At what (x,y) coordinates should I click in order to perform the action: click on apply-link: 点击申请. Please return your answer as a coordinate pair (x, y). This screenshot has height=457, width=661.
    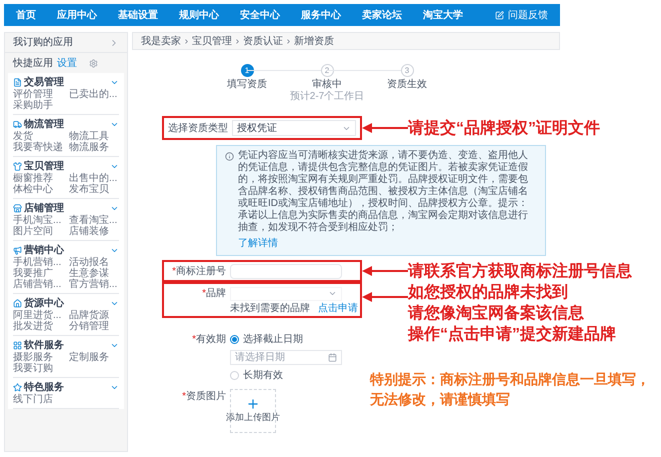
    Looking at the image, I should click on (338, 308).